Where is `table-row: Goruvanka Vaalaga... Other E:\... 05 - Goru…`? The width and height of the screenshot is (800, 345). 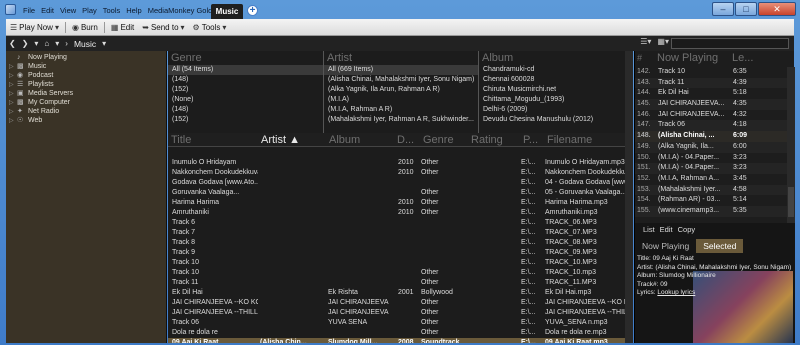 table-row: Goruvanka Vaalaga... Other E:\... 05 - Goru… is located at coordinates (400, 193).